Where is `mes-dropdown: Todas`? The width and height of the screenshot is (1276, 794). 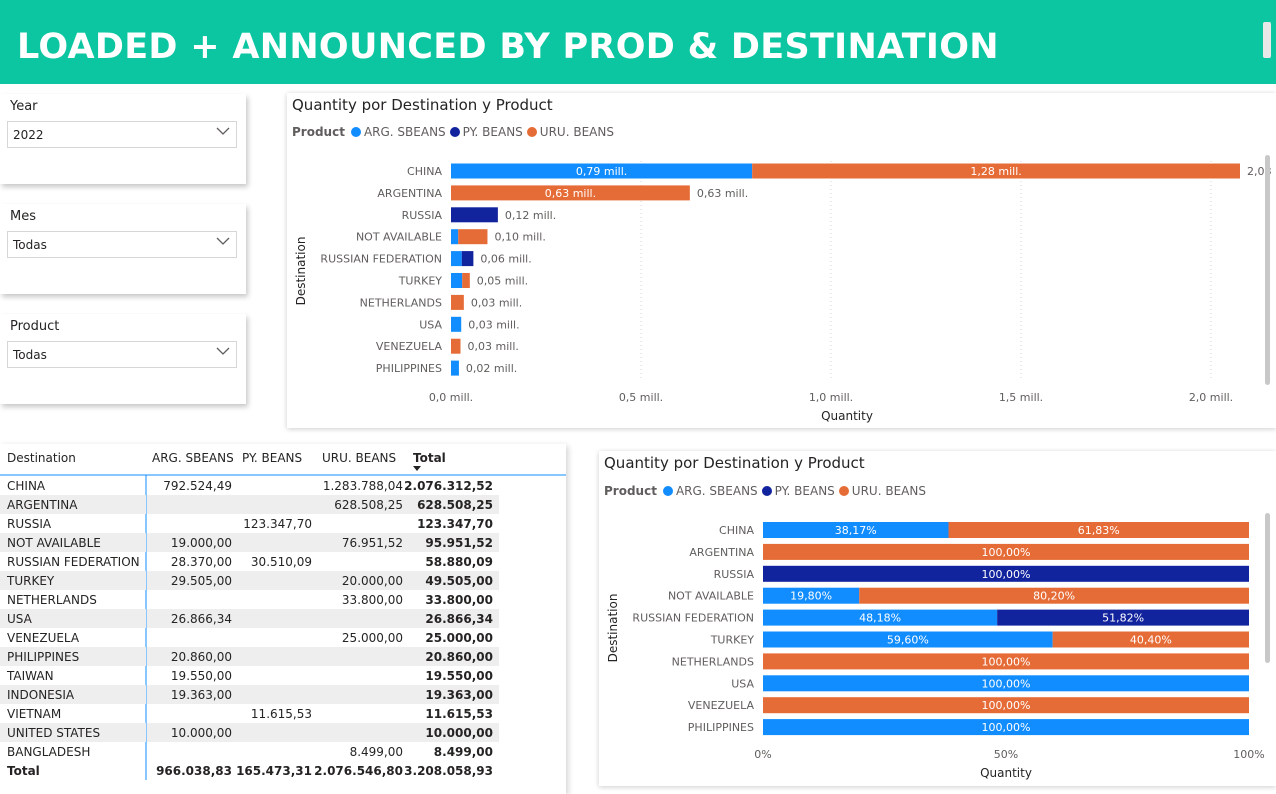
mes-dropdown: Todas is located at coordinates (122, 244).